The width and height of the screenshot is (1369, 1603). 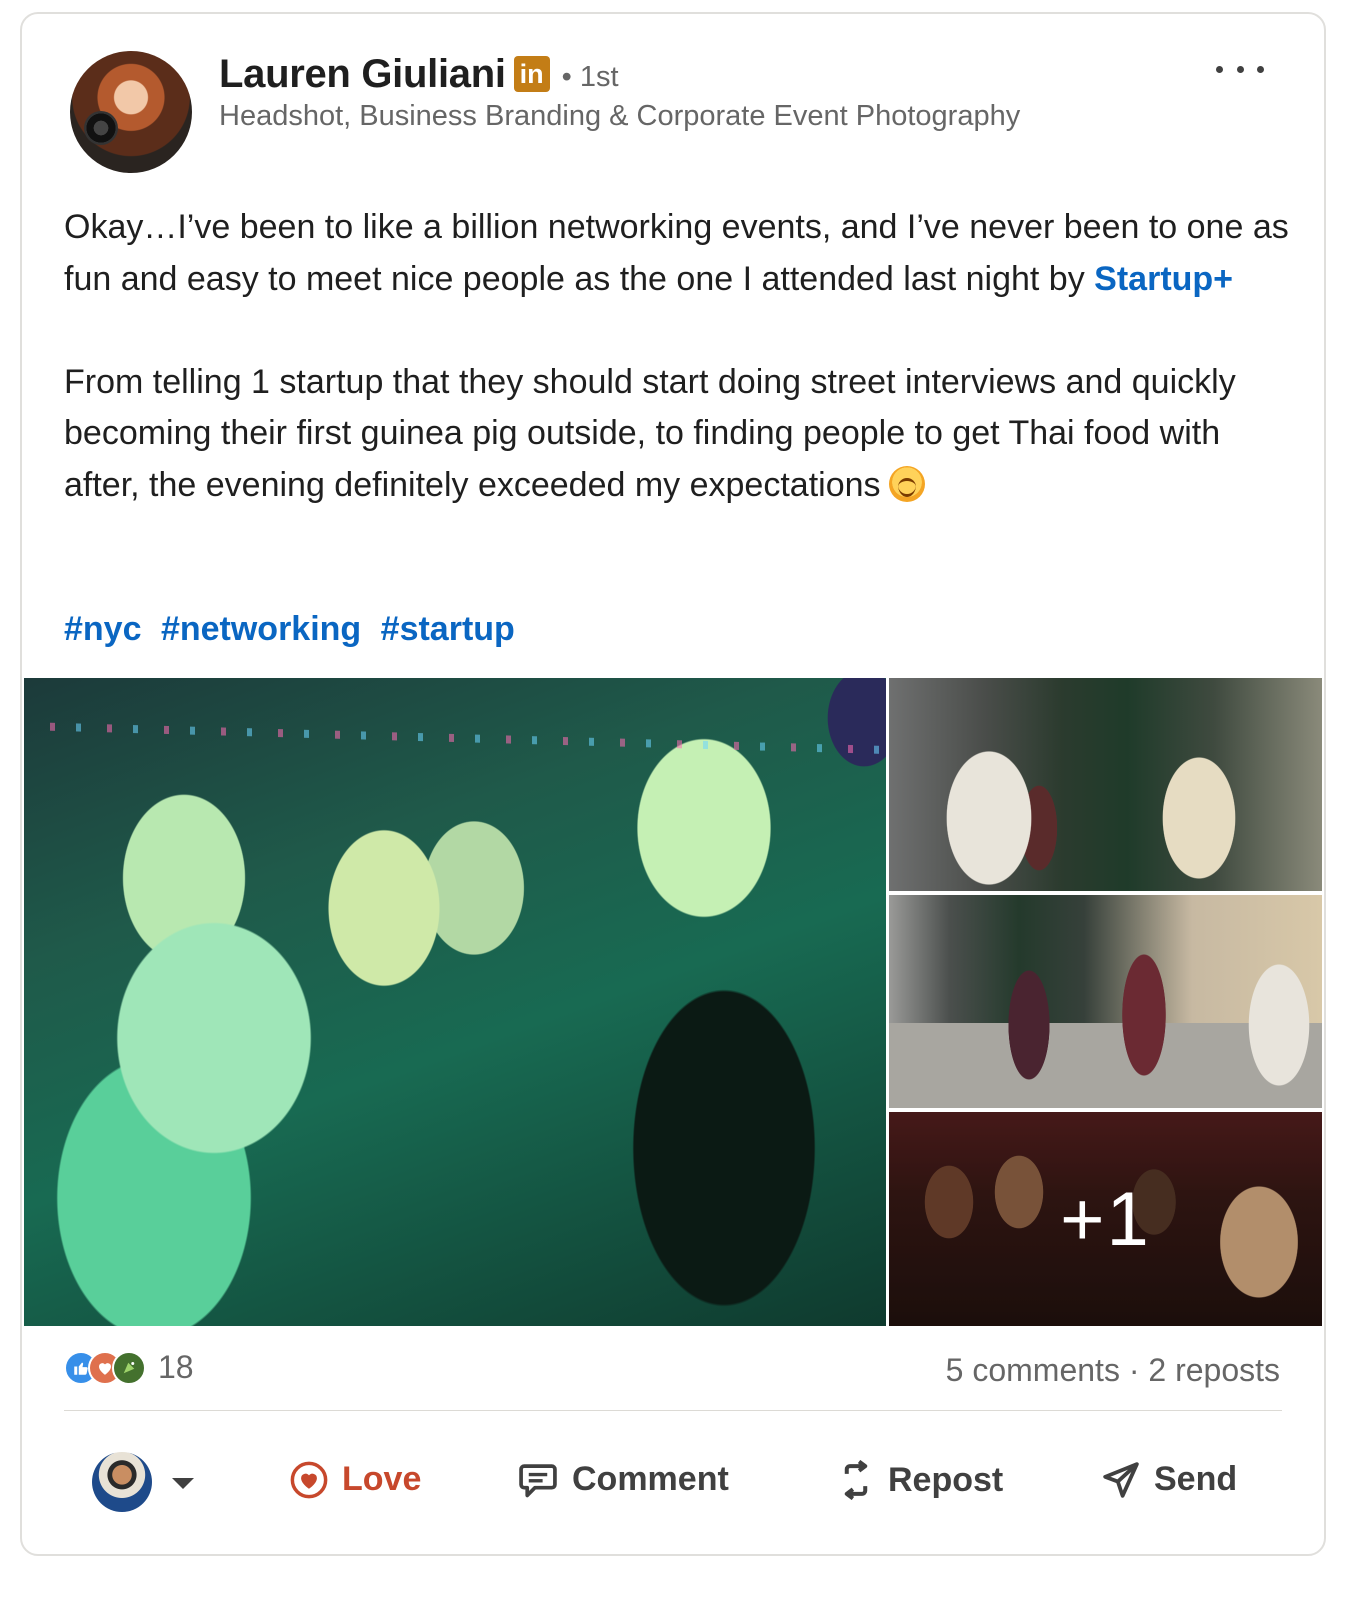 What do you see at coordinates (183, 1483) in the screenshot?
I see `caret-down-icon` at bounding box center [183, 1483].